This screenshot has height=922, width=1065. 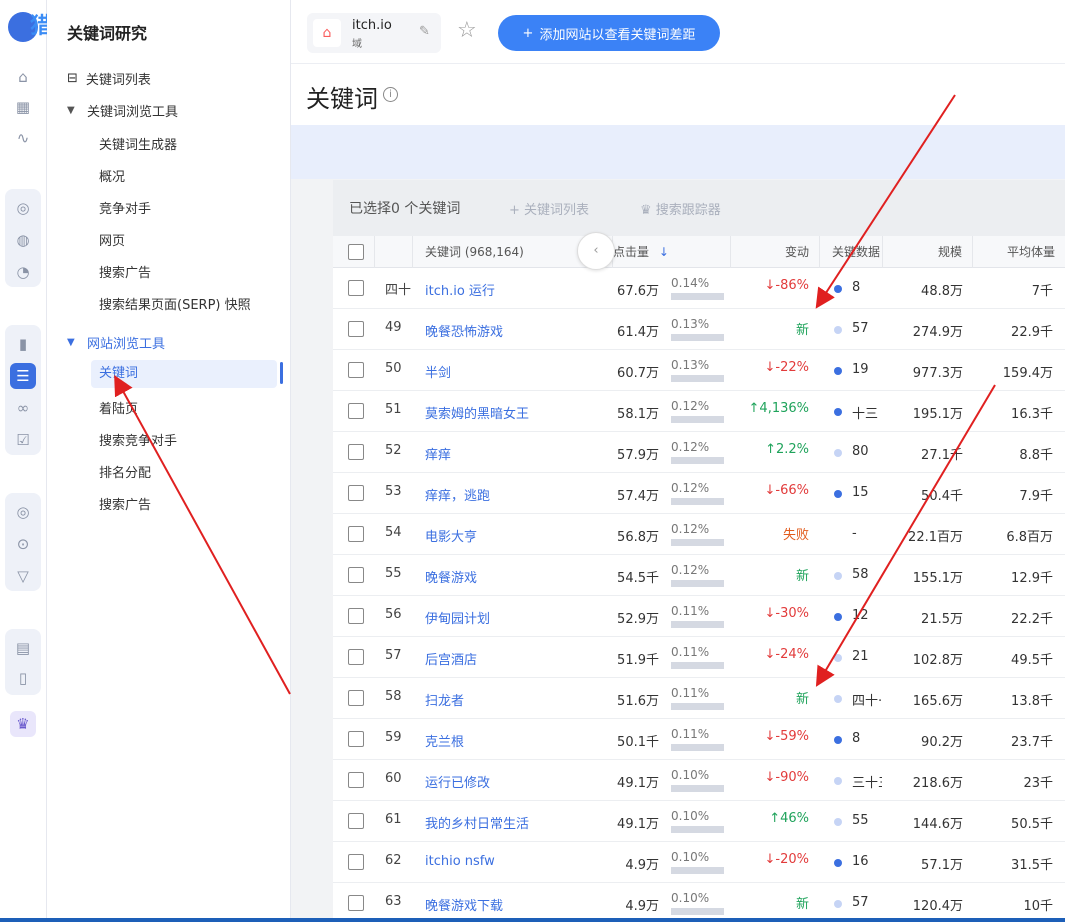 What do you see at coordinates (125, 471) in the screenshot?
I see `nav-item-ranking-distribution: 排名分配` at bounding box center [125, 471].